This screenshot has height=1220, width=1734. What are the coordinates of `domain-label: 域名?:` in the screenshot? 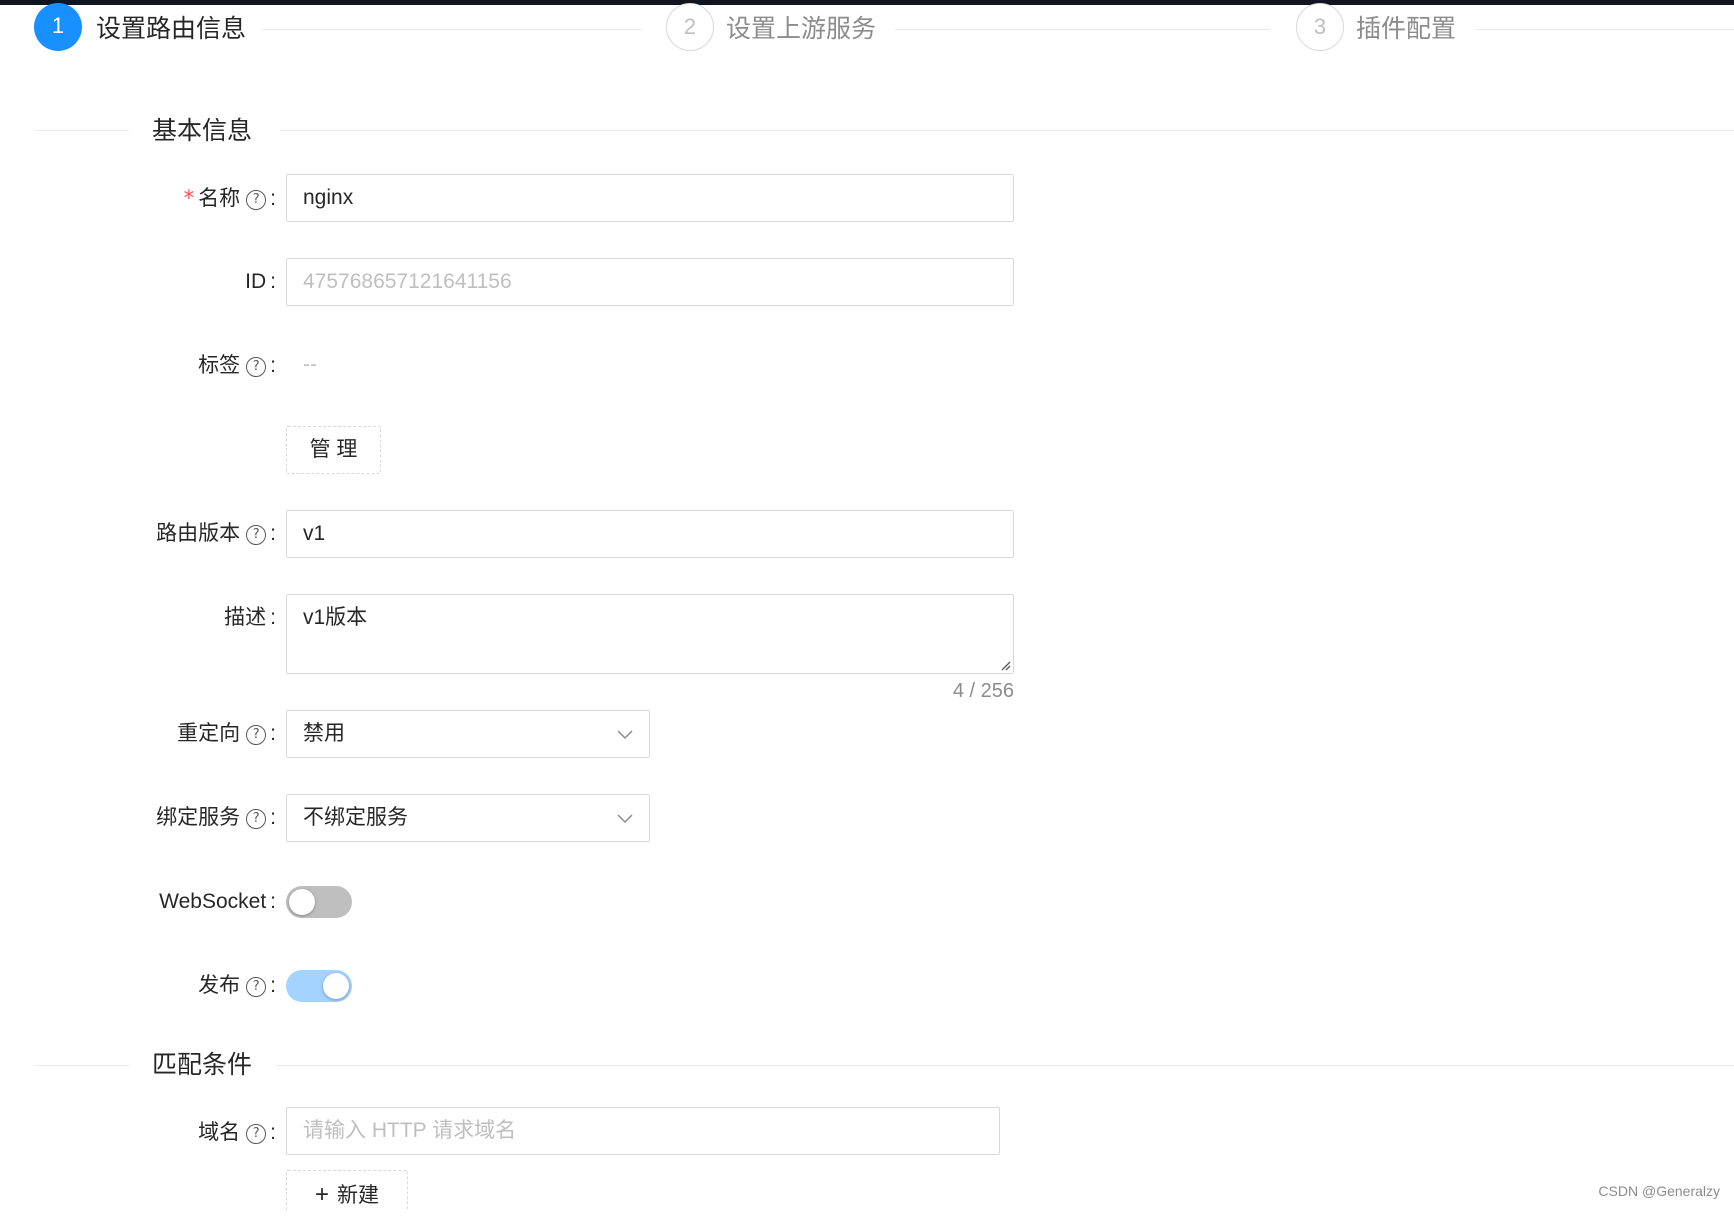 It's located at (237, 1133).